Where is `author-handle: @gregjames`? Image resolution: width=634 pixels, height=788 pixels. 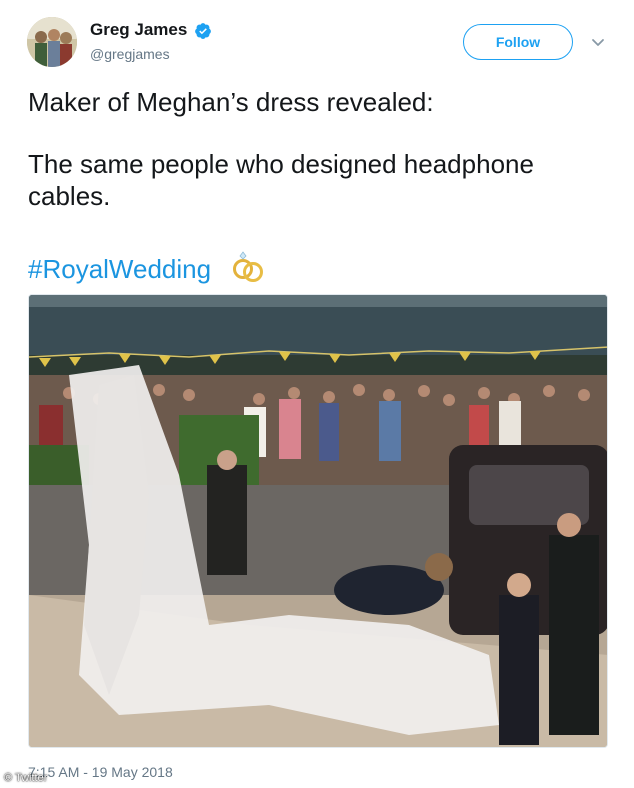
author-handle: @gregjames is located at coordinates (130, 54).